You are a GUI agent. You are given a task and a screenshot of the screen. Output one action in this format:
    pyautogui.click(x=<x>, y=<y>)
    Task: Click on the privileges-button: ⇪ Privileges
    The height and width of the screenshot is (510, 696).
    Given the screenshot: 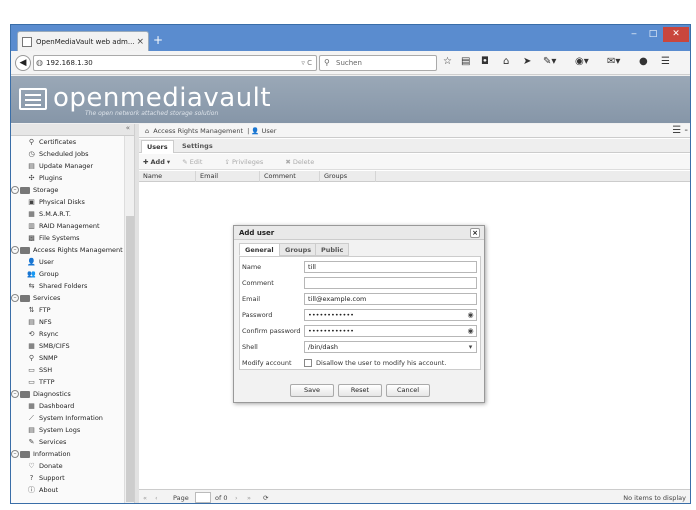 What is the action you would take?
    pyautogui.click(x=248, y=162)
    